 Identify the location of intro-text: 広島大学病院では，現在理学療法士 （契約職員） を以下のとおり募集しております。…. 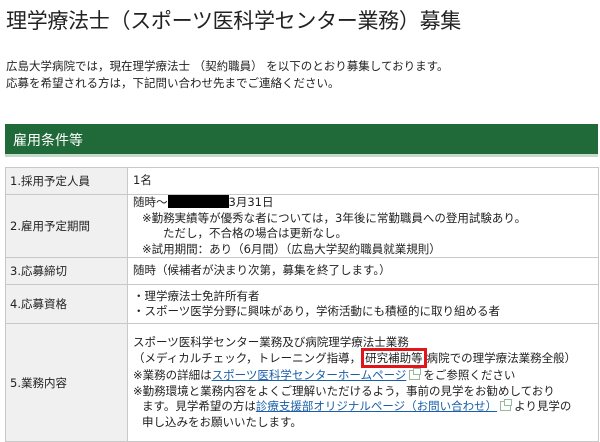
(227, 75).